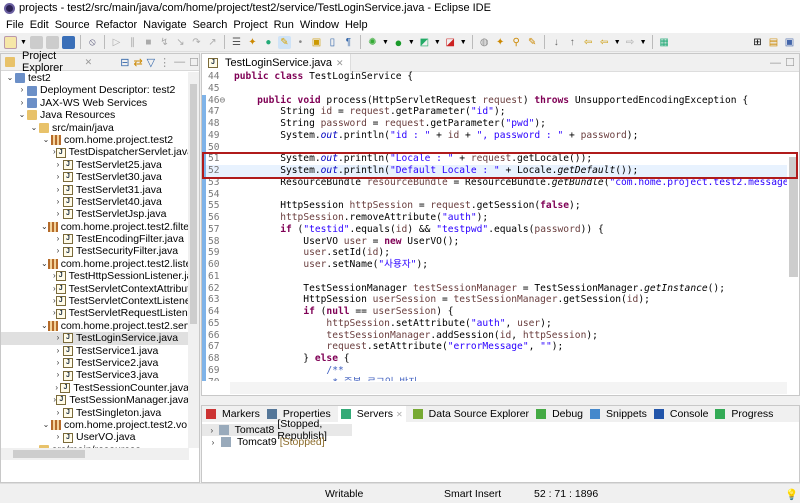 The height and width of the screenshot is (503, 800). What do you see at coordinates (95, 165) in the screenshot?
I see `tree-item: › J TestServlet25.java` at bounding box center [95, 165].